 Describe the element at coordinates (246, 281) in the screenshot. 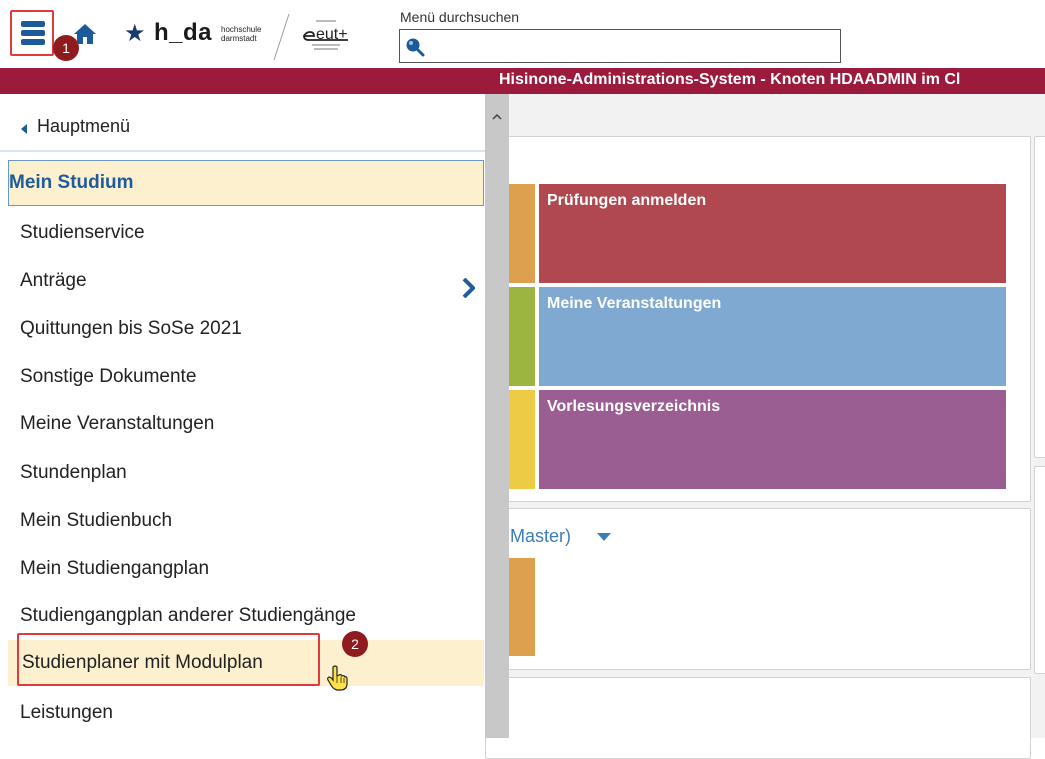

I see `menu-item-antraege: Anträge` at that location.